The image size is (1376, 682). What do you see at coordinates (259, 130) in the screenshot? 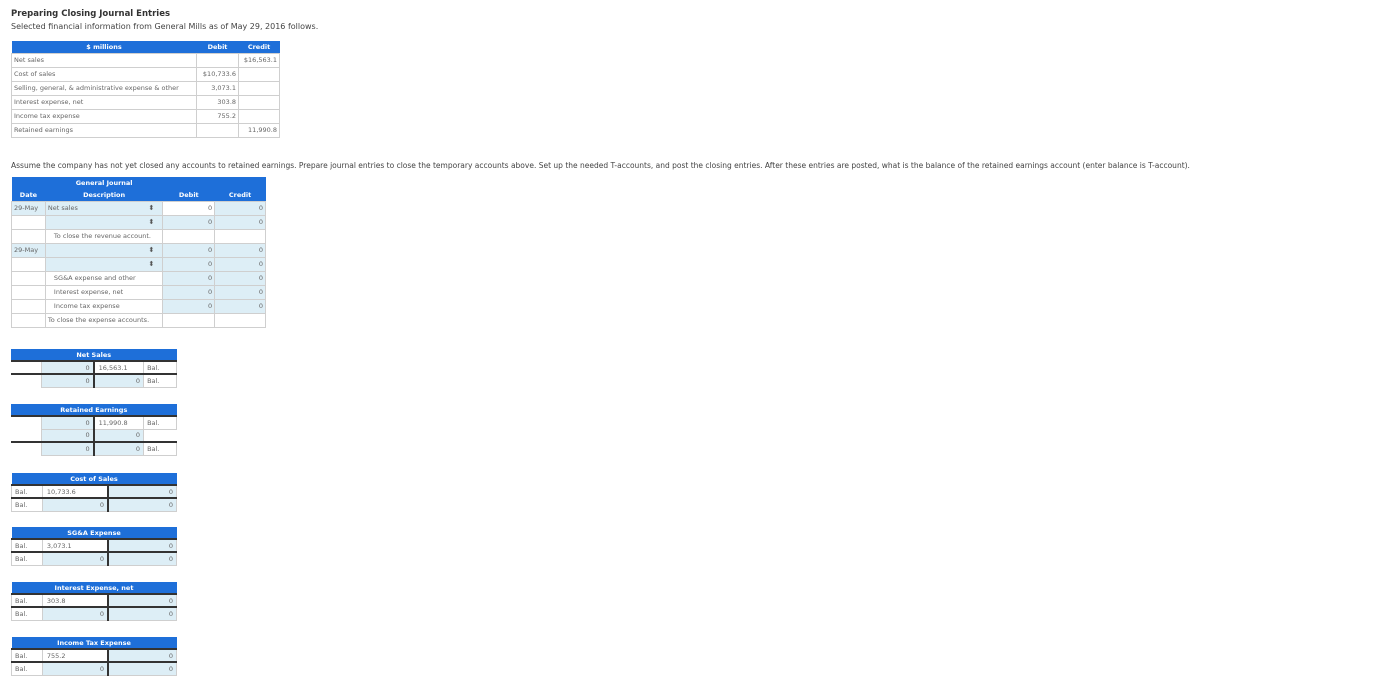
I see `row-credit: 11,990.8` at bounding box center [259, 130].